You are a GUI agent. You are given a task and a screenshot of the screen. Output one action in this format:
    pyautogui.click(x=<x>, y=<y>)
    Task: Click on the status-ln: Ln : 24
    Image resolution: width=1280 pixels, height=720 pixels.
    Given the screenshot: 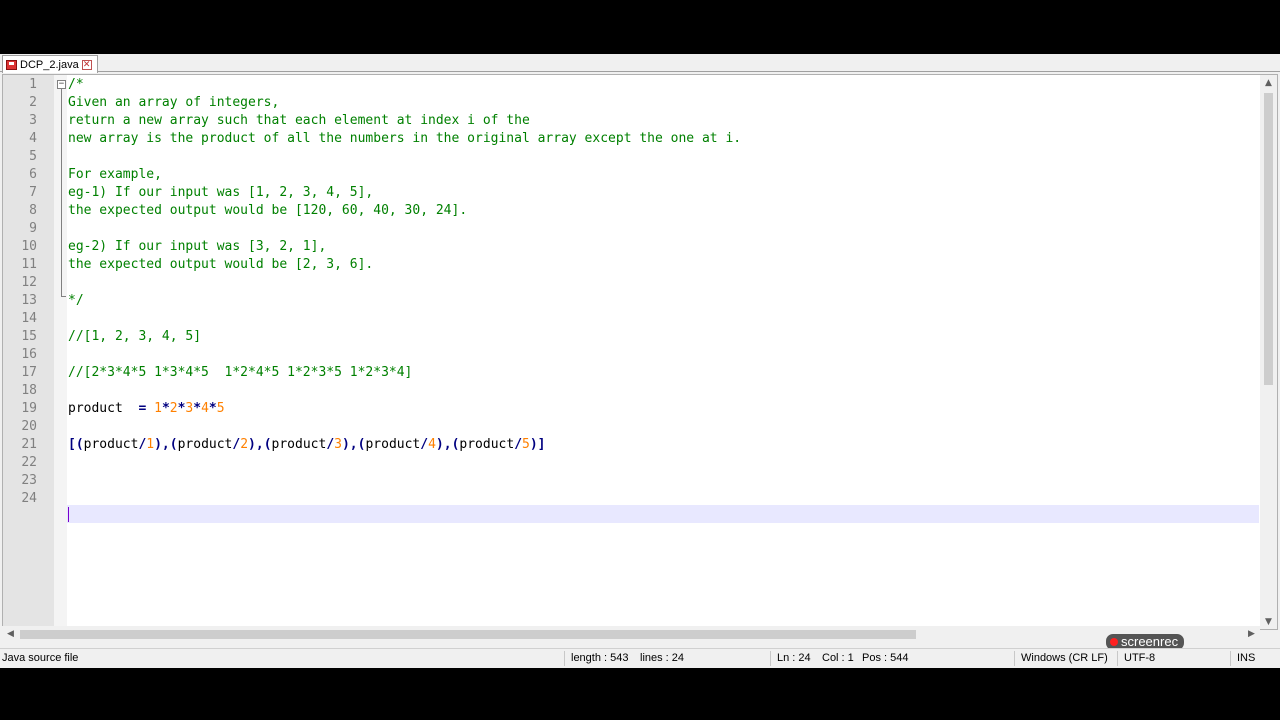 What is the action you would take?
    pyautogui.click(x=794, y=658)
    